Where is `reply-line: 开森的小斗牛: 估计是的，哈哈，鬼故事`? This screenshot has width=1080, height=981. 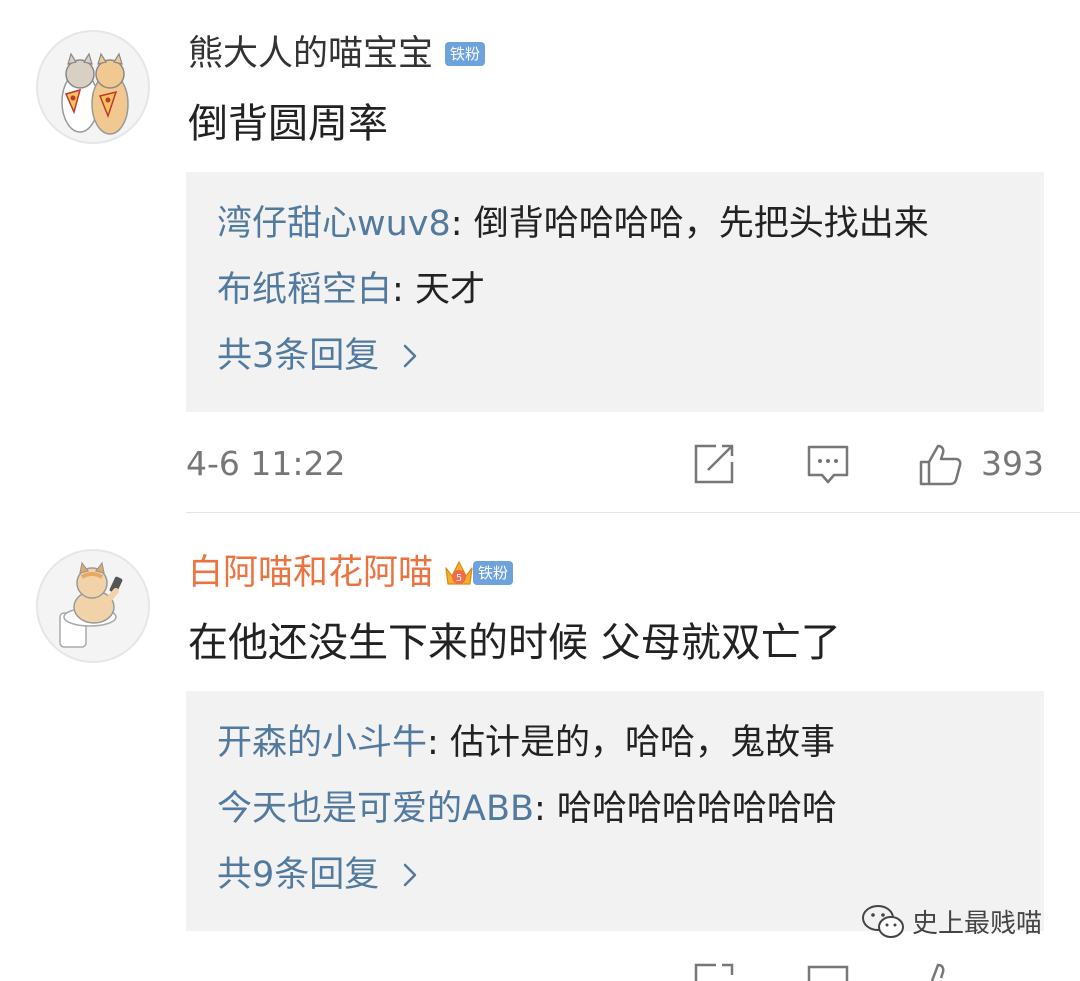 reply-line: 开森的小斗牛: 估计是的，哈哈，鬼故事 is located at coordinates (526, 743).